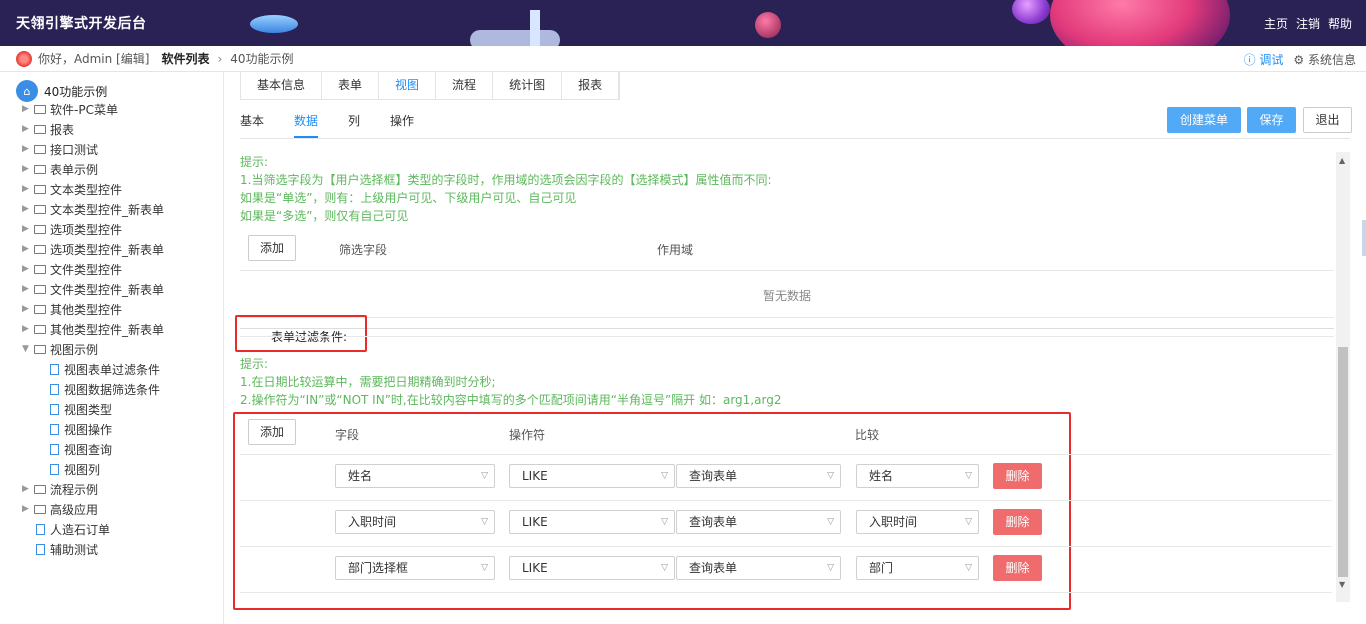 This screenshot has width=1366, height=624. What do you see at coordinates (88, 429) in the screenshot?
I see `sidebar-item-label: 视图操作` at bounding box center [88, 429].